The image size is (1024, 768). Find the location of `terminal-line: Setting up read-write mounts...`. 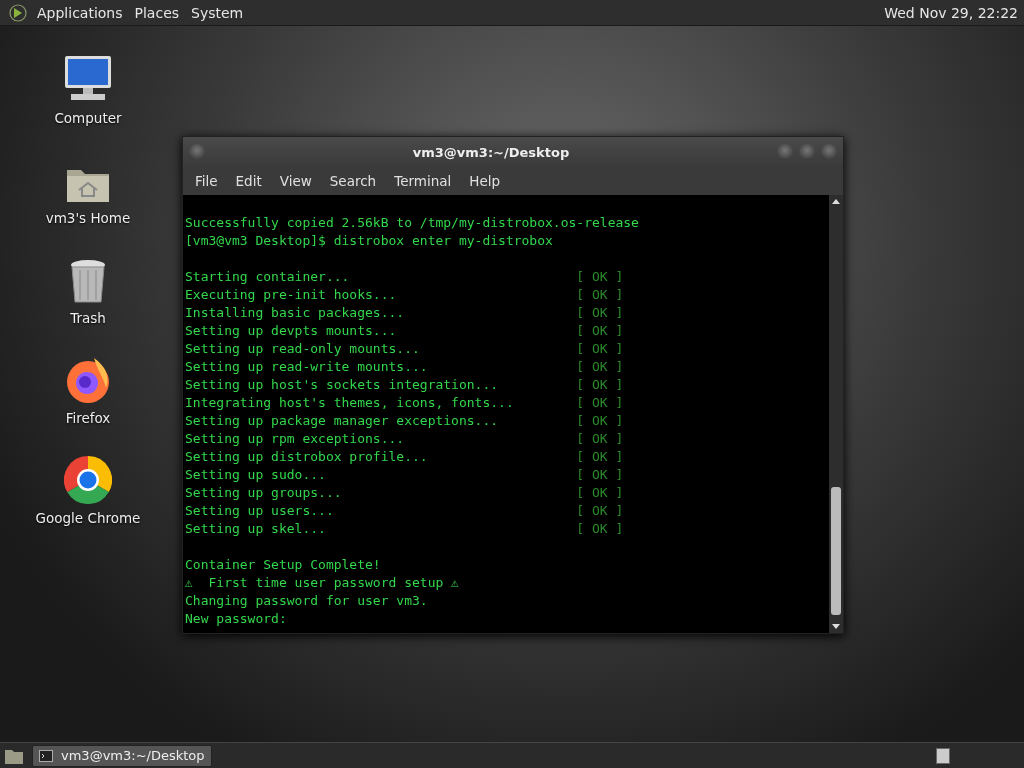

terminal-line: Setting up read-write mounts... is located at coordinates (307, 367).